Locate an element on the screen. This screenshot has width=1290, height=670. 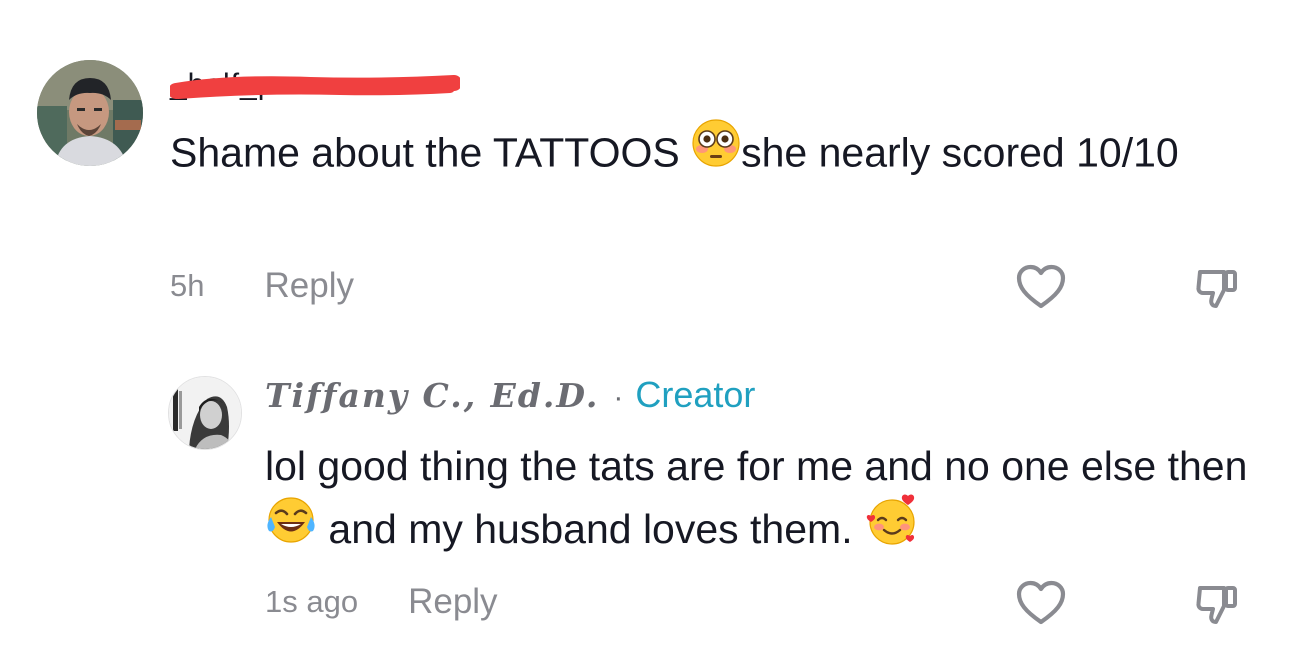
flushed-face-emoji is located at coordinates (716, 151).